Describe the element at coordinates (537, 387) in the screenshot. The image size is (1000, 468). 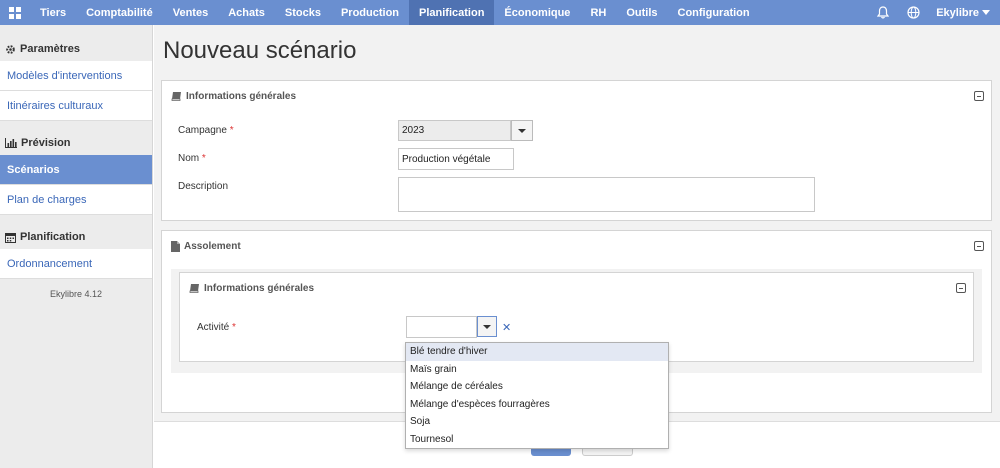
I see `dropdown-option: Mélange de céréales` at that location.